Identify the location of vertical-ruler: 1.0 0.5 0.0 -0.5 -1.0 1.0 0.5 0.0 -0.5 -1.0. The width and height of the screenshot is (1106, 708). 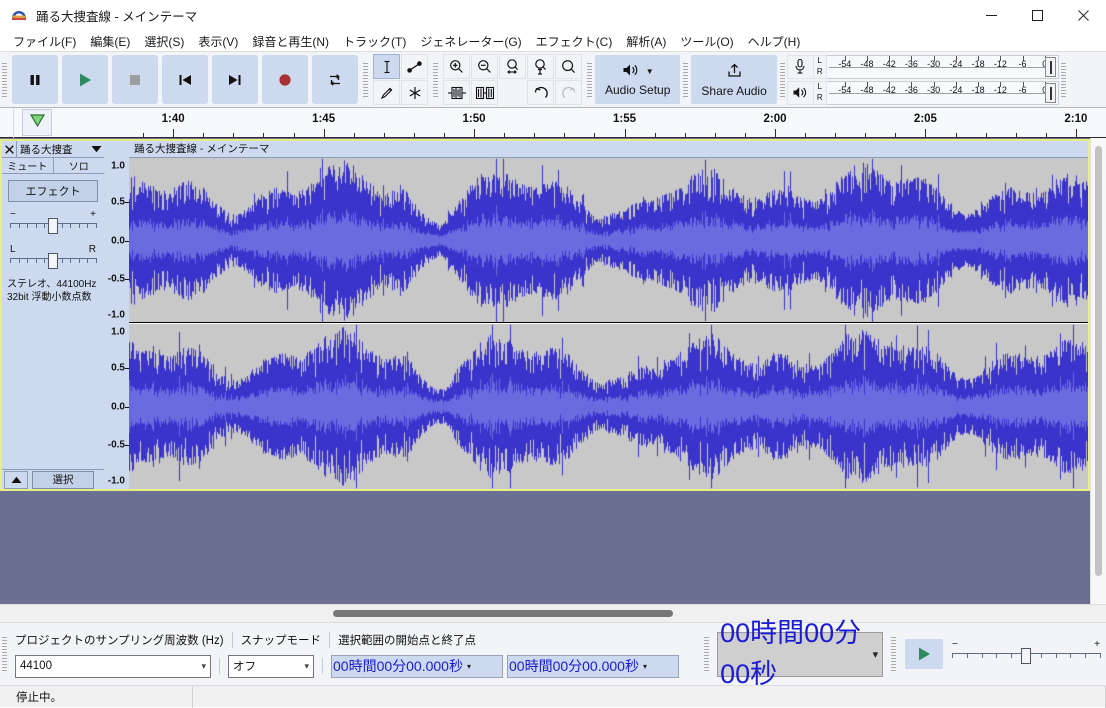
(116, 315).